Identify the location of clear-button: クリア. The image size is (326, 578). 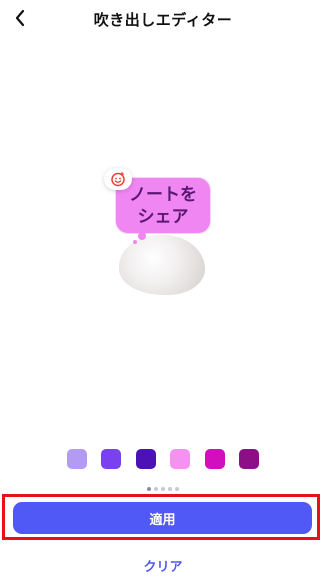
(163, 565).